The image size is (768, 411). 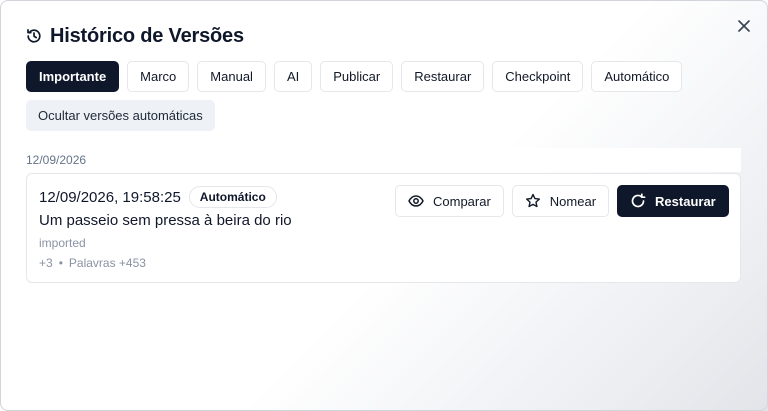 I want to click on star-icon, so click(x=533, y=201).